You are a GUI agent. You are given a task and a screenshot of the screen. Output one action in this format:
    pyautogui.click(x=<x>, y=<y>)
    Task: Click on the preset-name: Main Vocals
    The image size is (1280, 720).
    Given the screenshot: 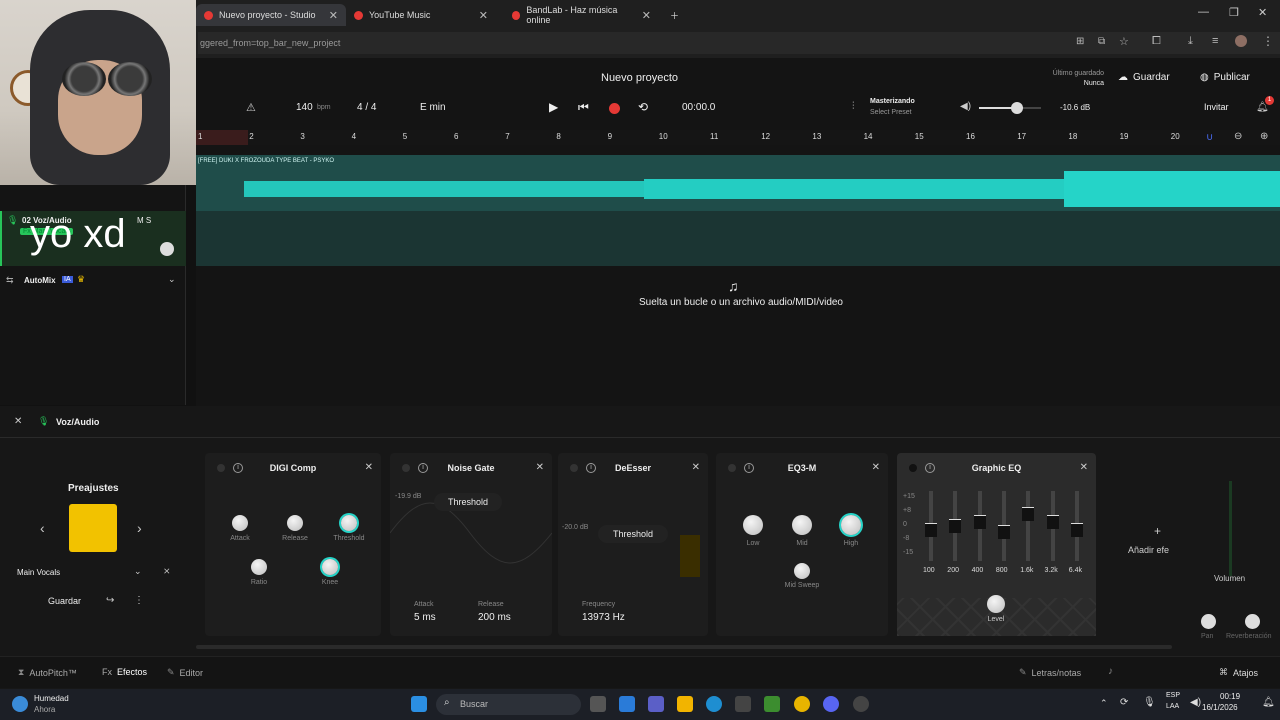 What is the action you would take?
    pyautogui.click(x=38, y=572)
    